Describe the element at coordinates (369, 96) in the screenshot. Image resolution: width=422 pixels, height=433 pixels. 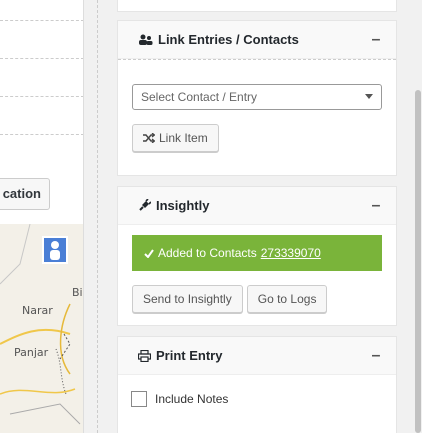
I see `chevron-down-icon` at that location.